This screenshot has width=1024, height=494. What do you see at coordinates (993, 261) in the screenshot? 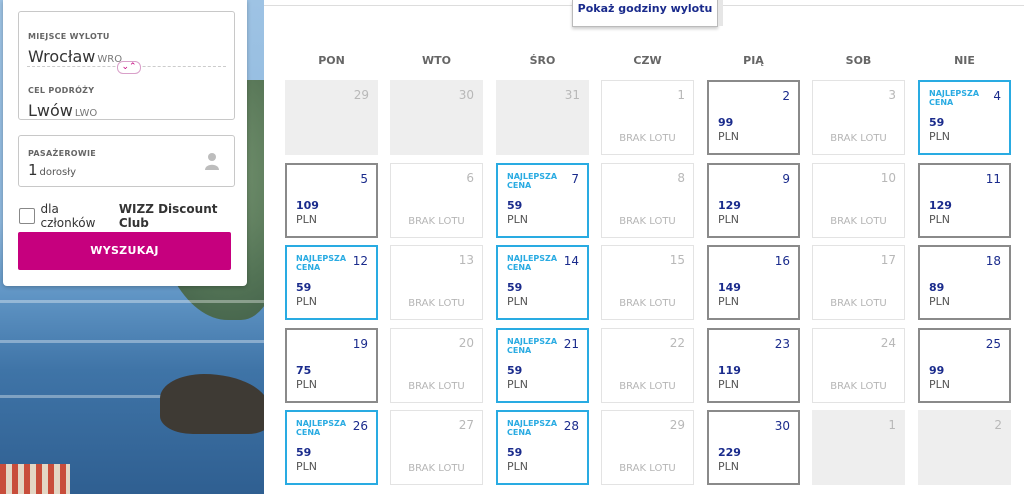
I see `day-number: 18` at bounding box center [993, 261].